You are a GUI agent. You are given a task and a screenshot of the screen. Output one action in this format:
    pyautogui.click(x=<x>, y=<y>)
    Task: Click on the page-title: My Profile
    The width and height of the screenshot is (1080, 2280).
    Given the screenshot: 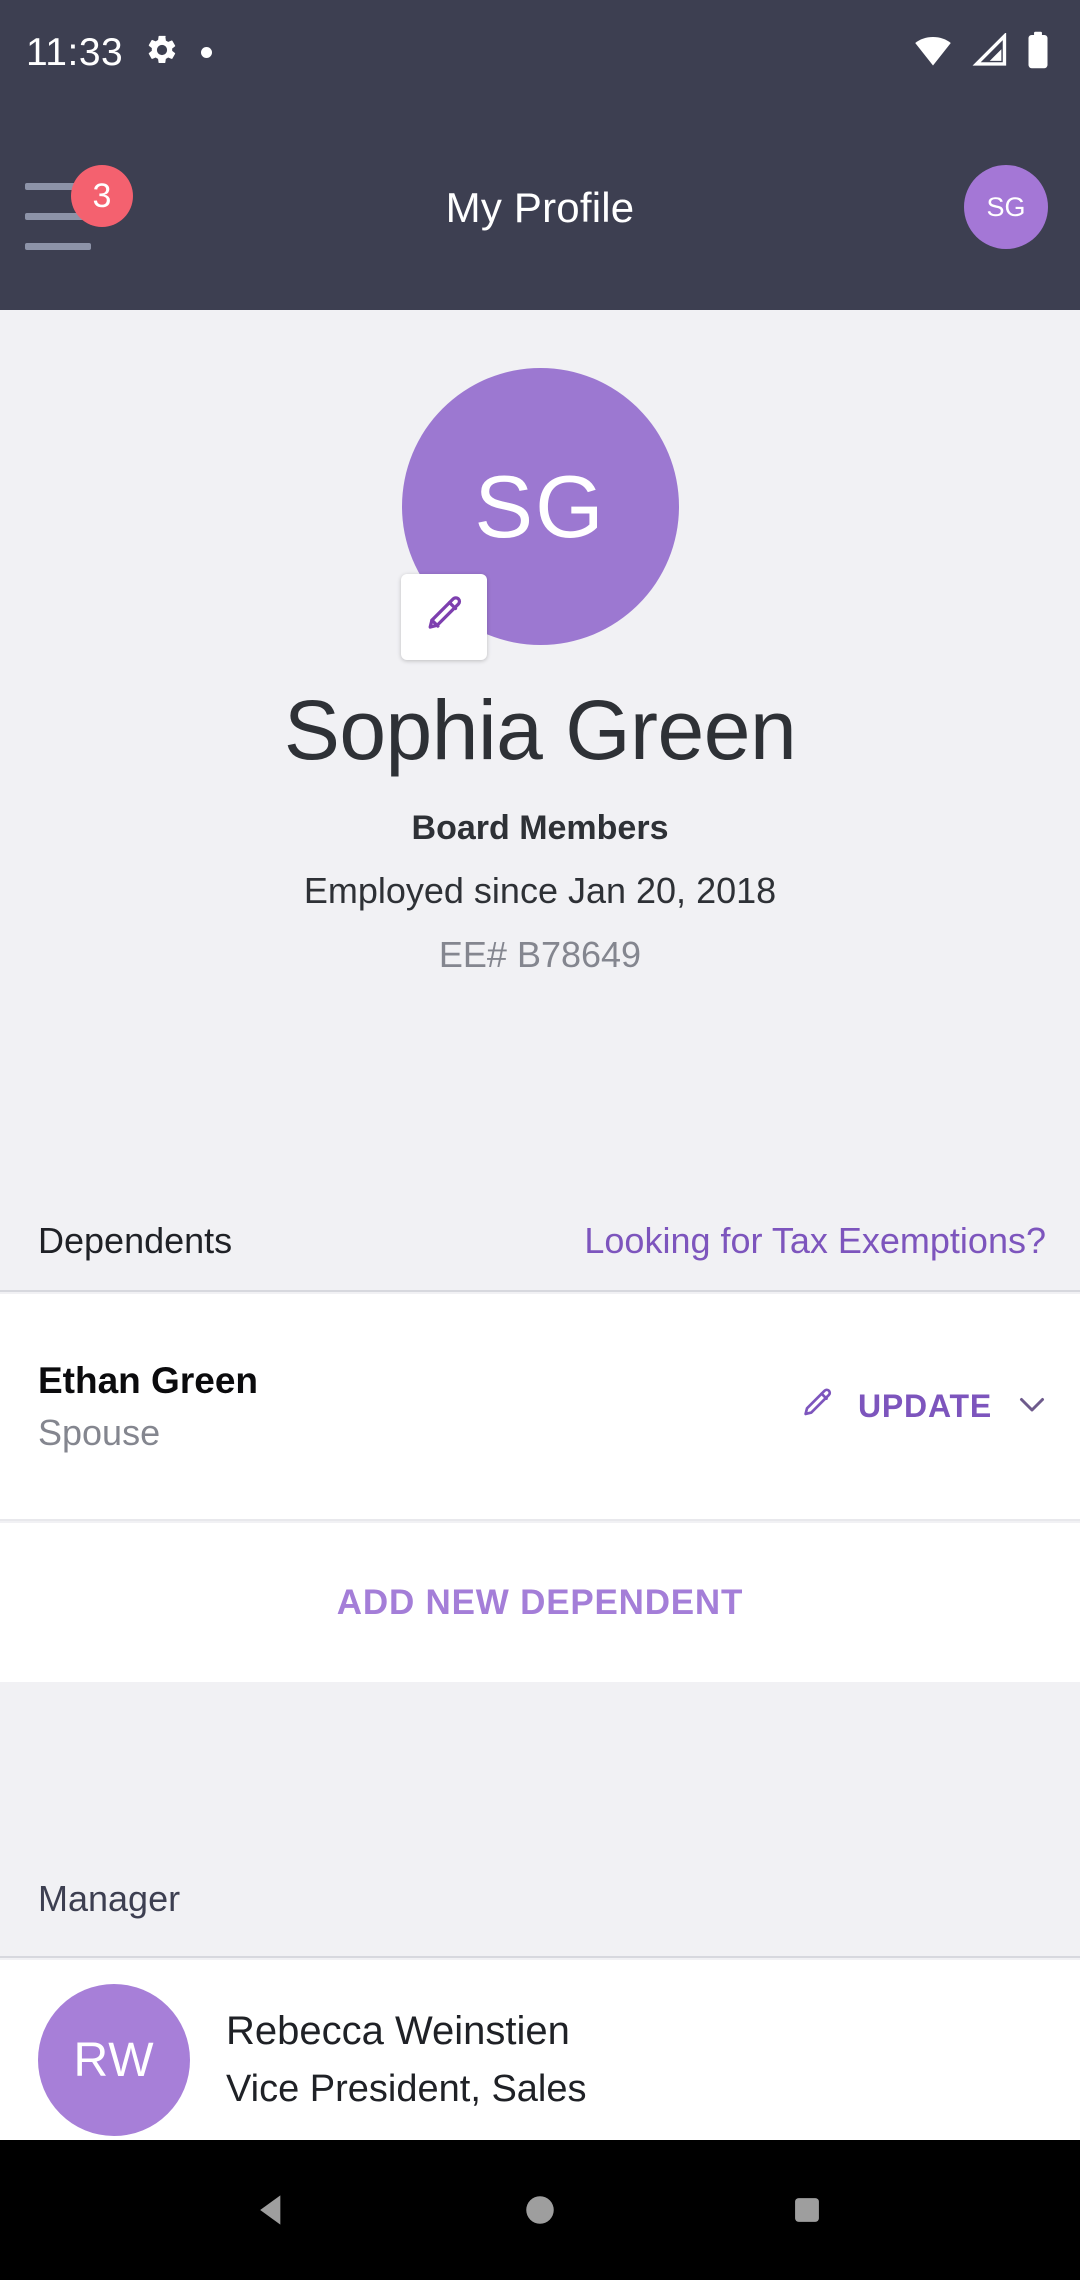 What is the action you would take?
    pyautogui.click(x=540, y=207)
    